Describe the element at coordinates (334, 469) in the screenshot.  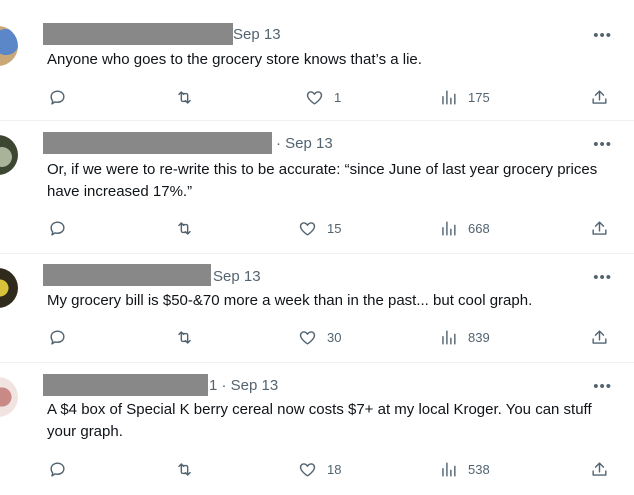
I see `like-count: 18` at that location.